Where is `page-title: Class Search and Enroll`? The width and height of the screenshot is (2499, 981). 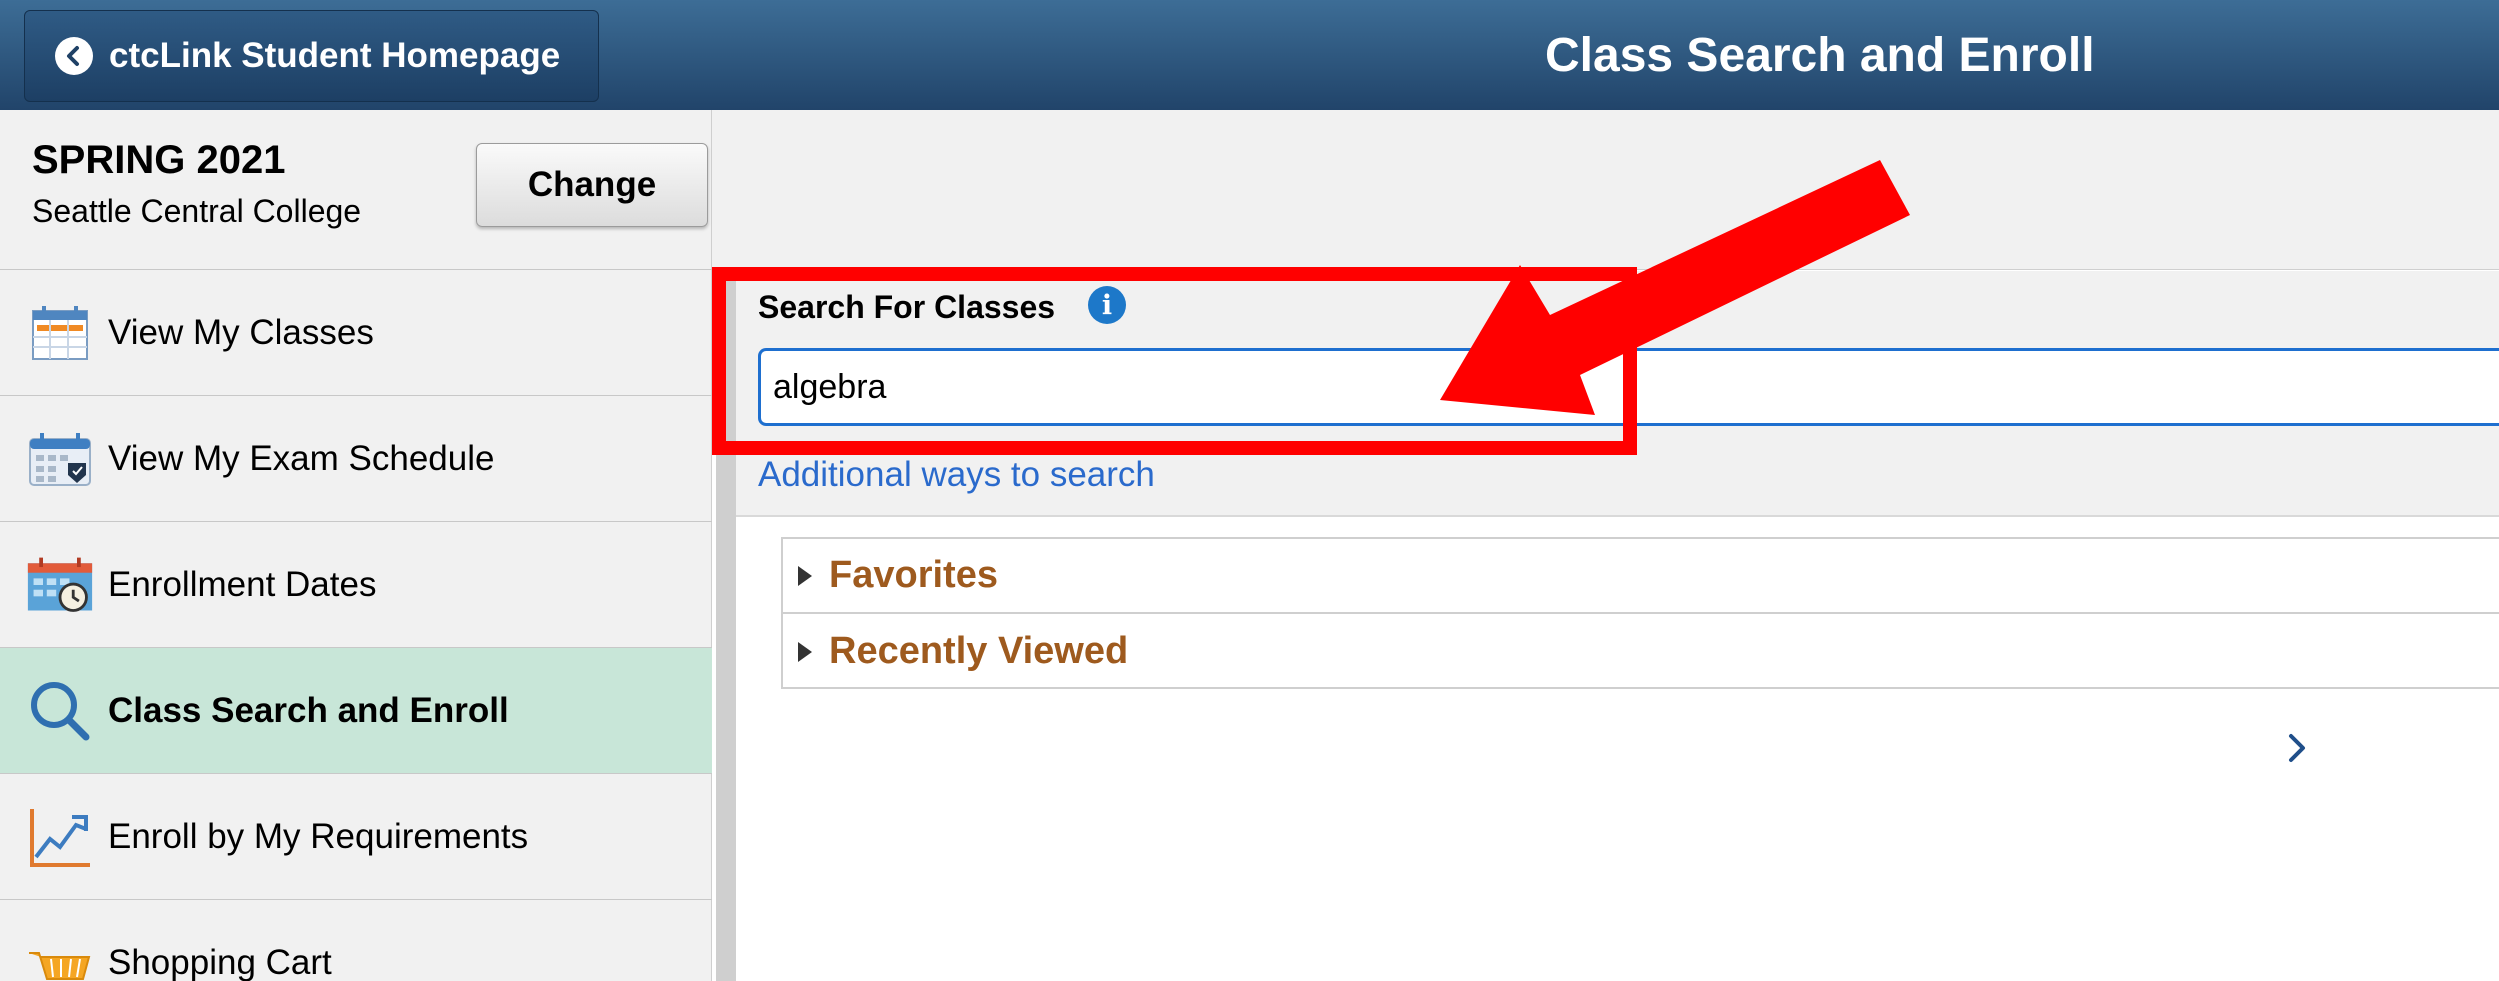
page-title: Class Search and Enroll is located at coordinates (1820, 55).